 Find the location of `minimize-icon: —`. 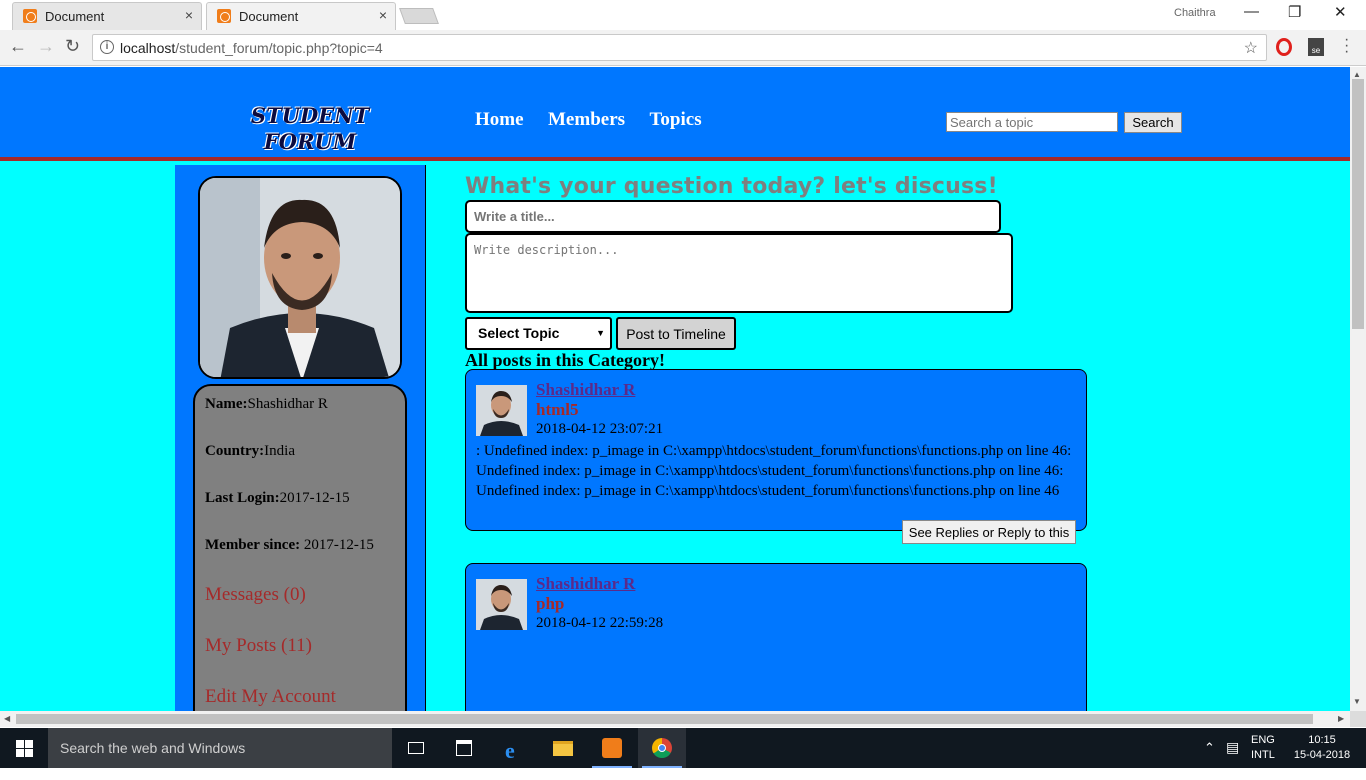

minimize-icon: — is located at coordinates (1251, 11).